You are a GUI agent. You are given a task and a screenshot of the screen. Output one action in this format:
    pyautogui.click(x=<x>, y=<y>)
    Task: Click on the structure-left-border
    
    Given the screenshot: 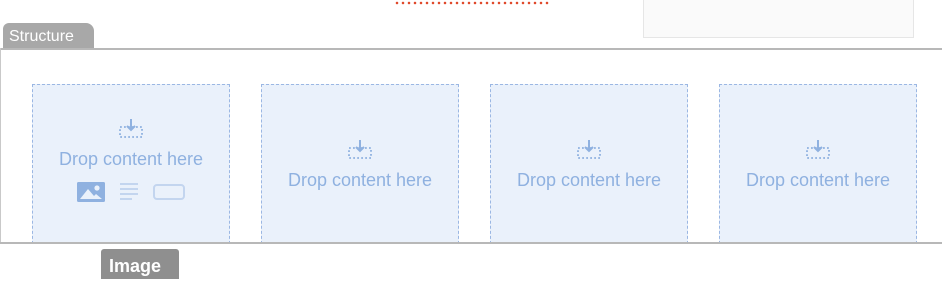 What is the action you would take?
    pyautogui.click(x=0, y=146)
    